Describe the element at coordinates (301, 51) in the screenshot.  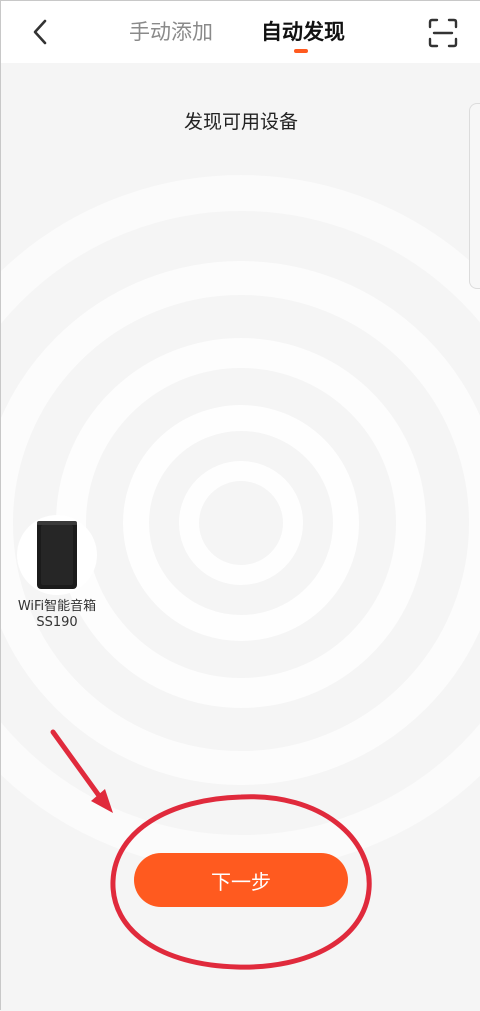
I see `active-tab-indicator` at that location.